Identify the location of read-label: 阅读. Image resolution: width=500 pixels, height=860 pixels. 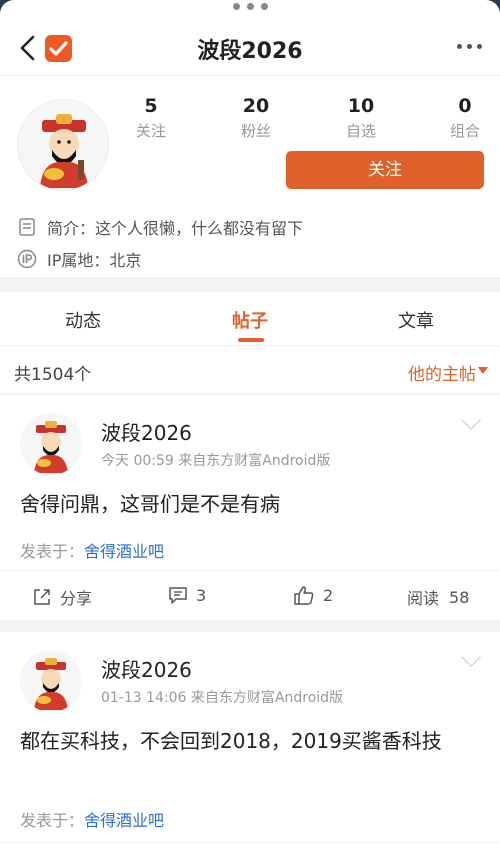
(423, 598).